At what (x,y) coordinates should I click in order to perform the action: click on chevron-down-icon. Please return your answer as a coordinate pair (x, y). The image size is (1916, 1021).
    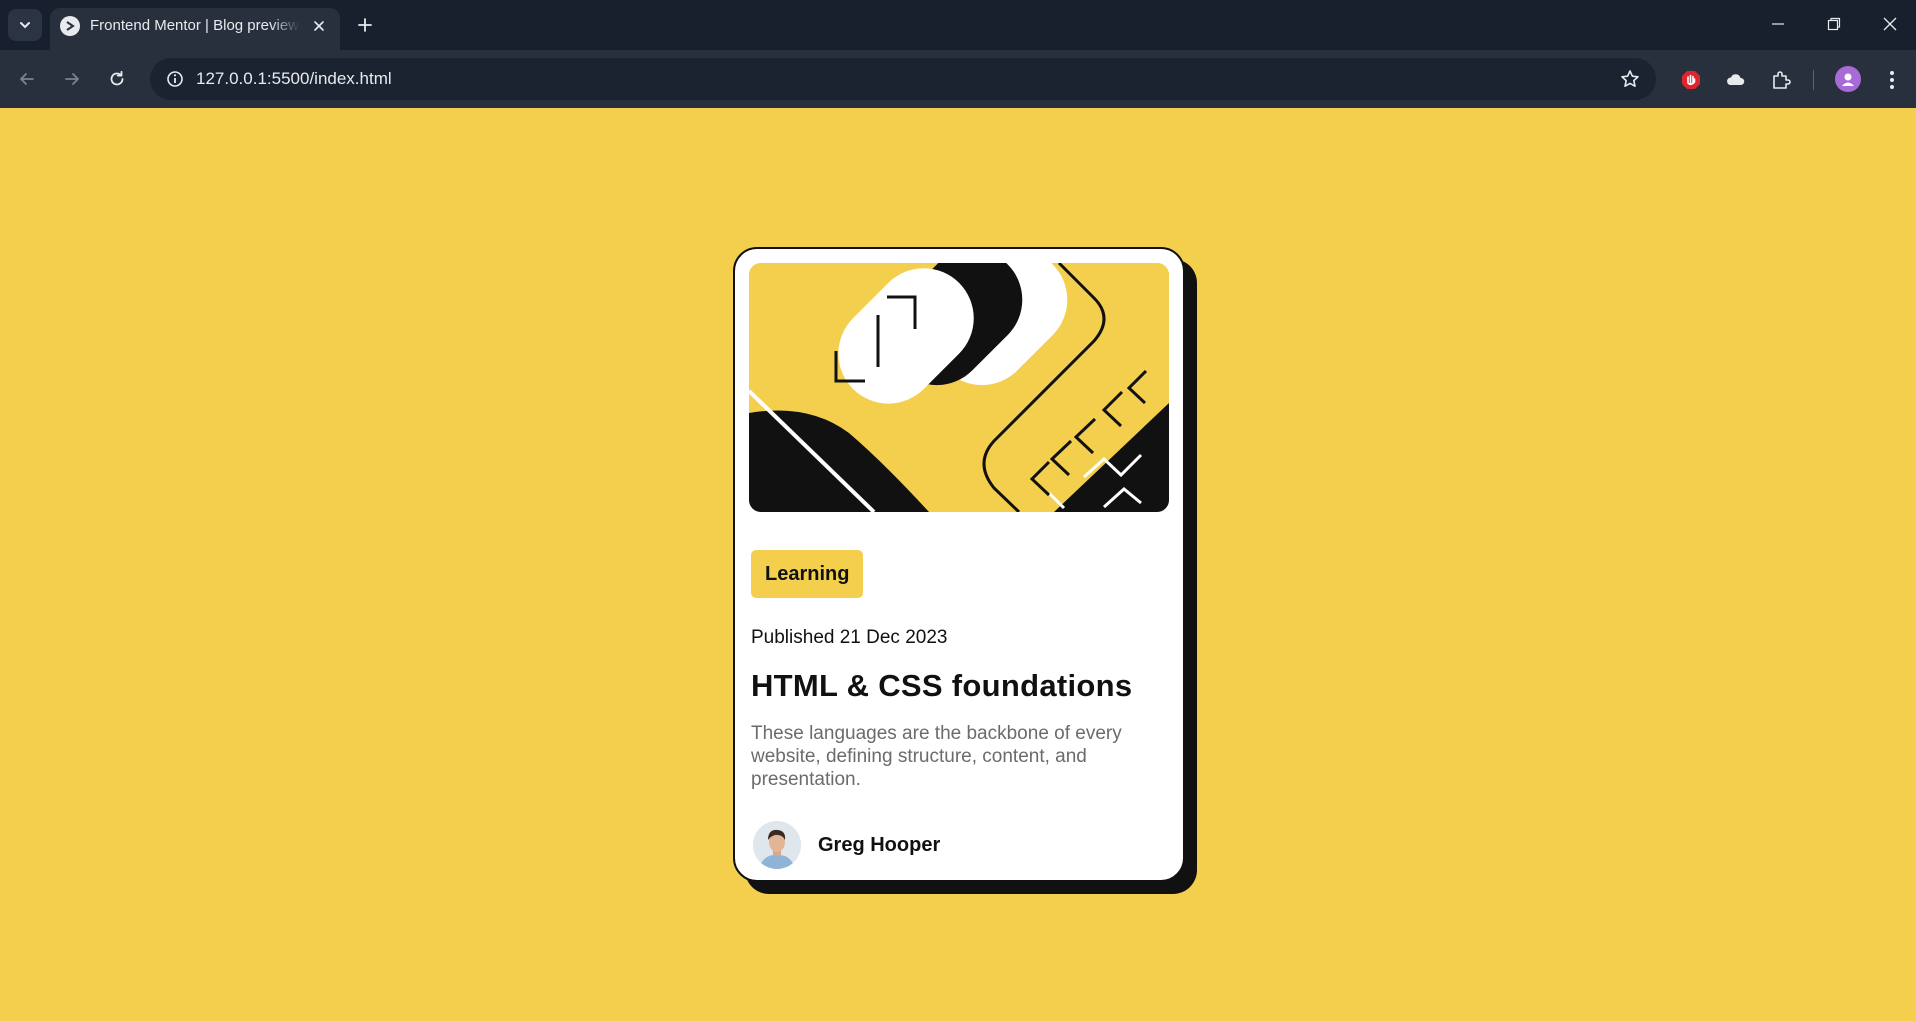
    Looking at the image, I should click on (25, 25).